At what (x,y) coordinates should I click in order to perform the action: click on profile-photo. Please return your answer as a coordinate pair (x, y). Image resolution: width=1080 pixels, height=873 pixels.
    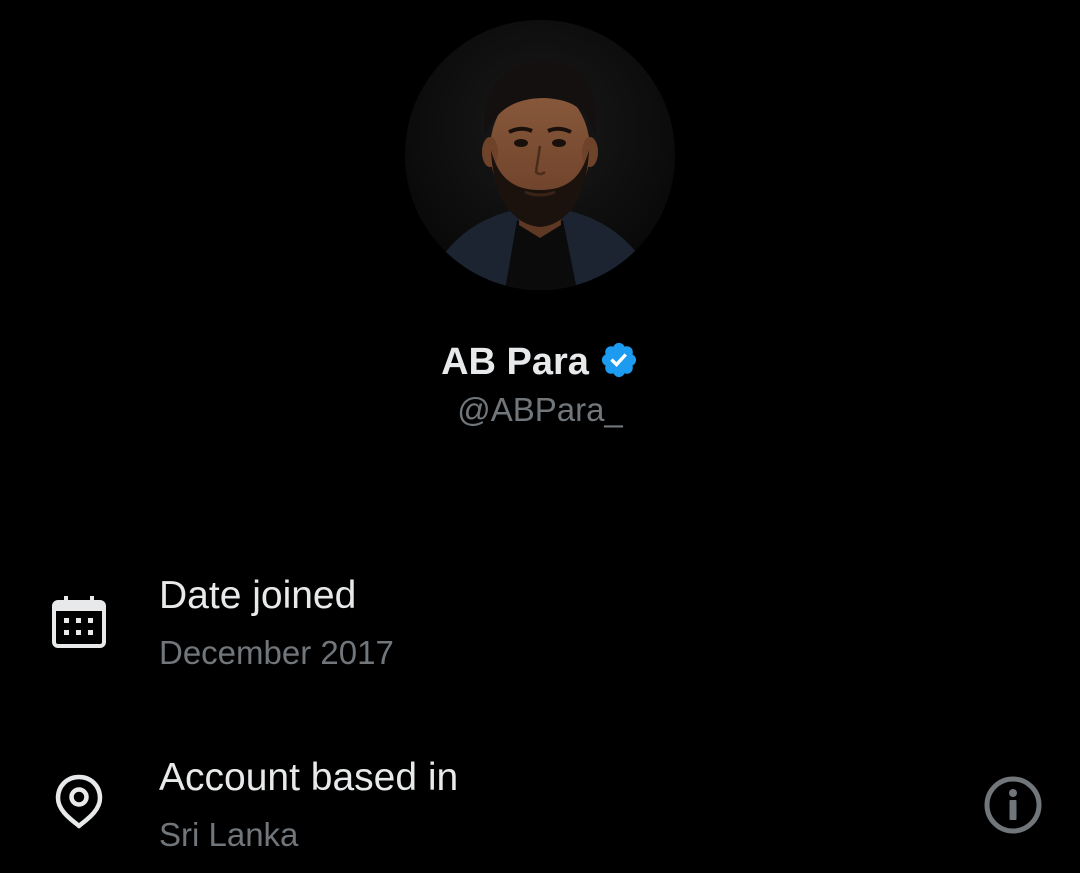
    Looking at the image, I should click on (540, 155).